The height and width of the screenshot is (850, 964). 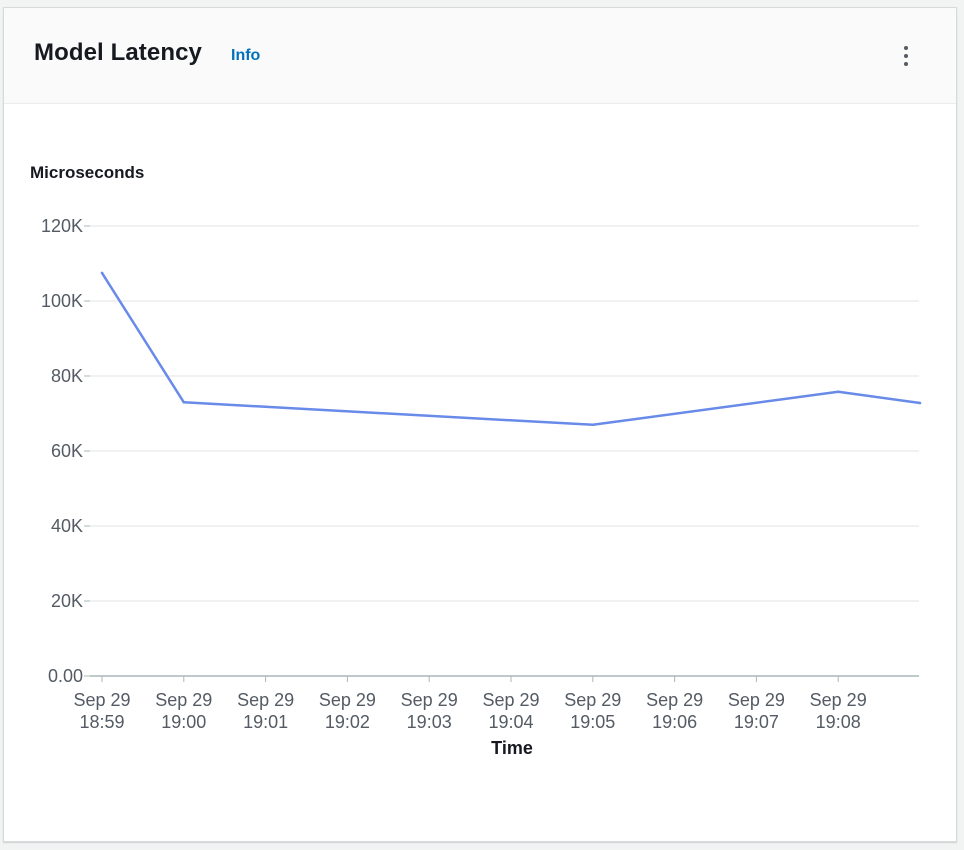 What do you see at coordinates (265, 722) in the screenshot?
I see `x-tick-time-label: 19:01` at bounding box center [265, 722].